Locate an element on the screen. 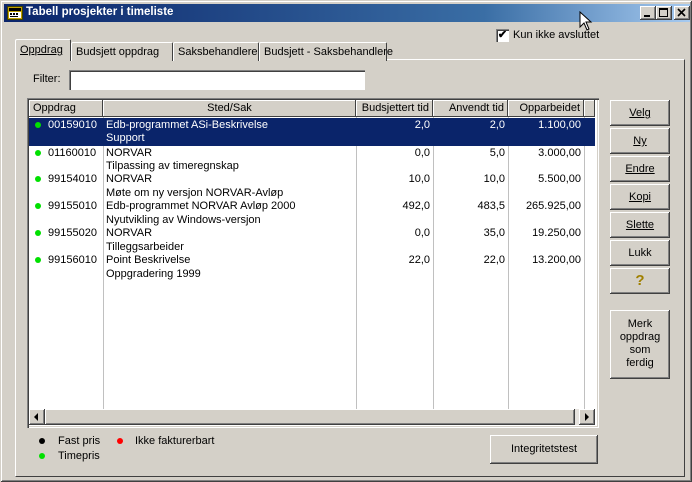 The image size is (692, 482). help-icon: ? is located at coordinates (640, 280).